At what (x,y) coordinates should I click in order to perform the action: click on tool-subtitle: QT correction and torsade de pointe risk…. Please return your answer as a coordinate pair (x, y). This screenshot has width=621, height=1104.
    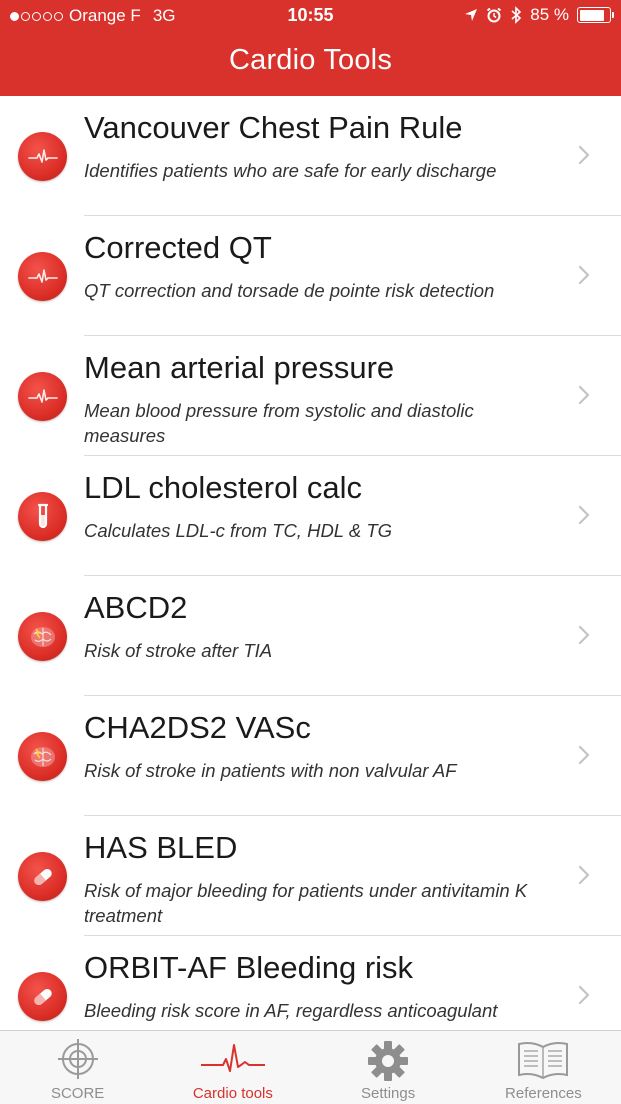
    Looking at the image, I should click on (289, 290).